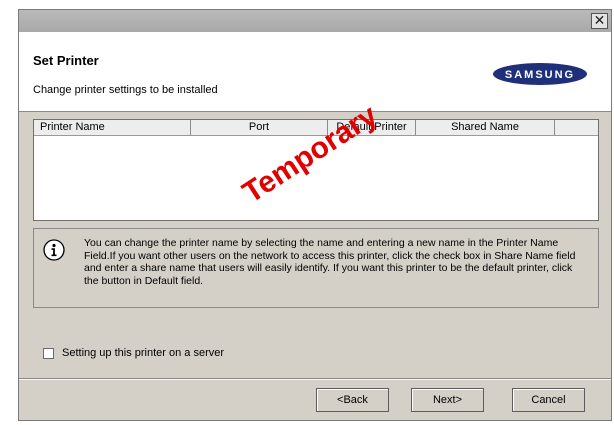 Image resolution: width=614 pixels, height=425 pixels. I want to click on close-icon: ✕, so click(599, 21).